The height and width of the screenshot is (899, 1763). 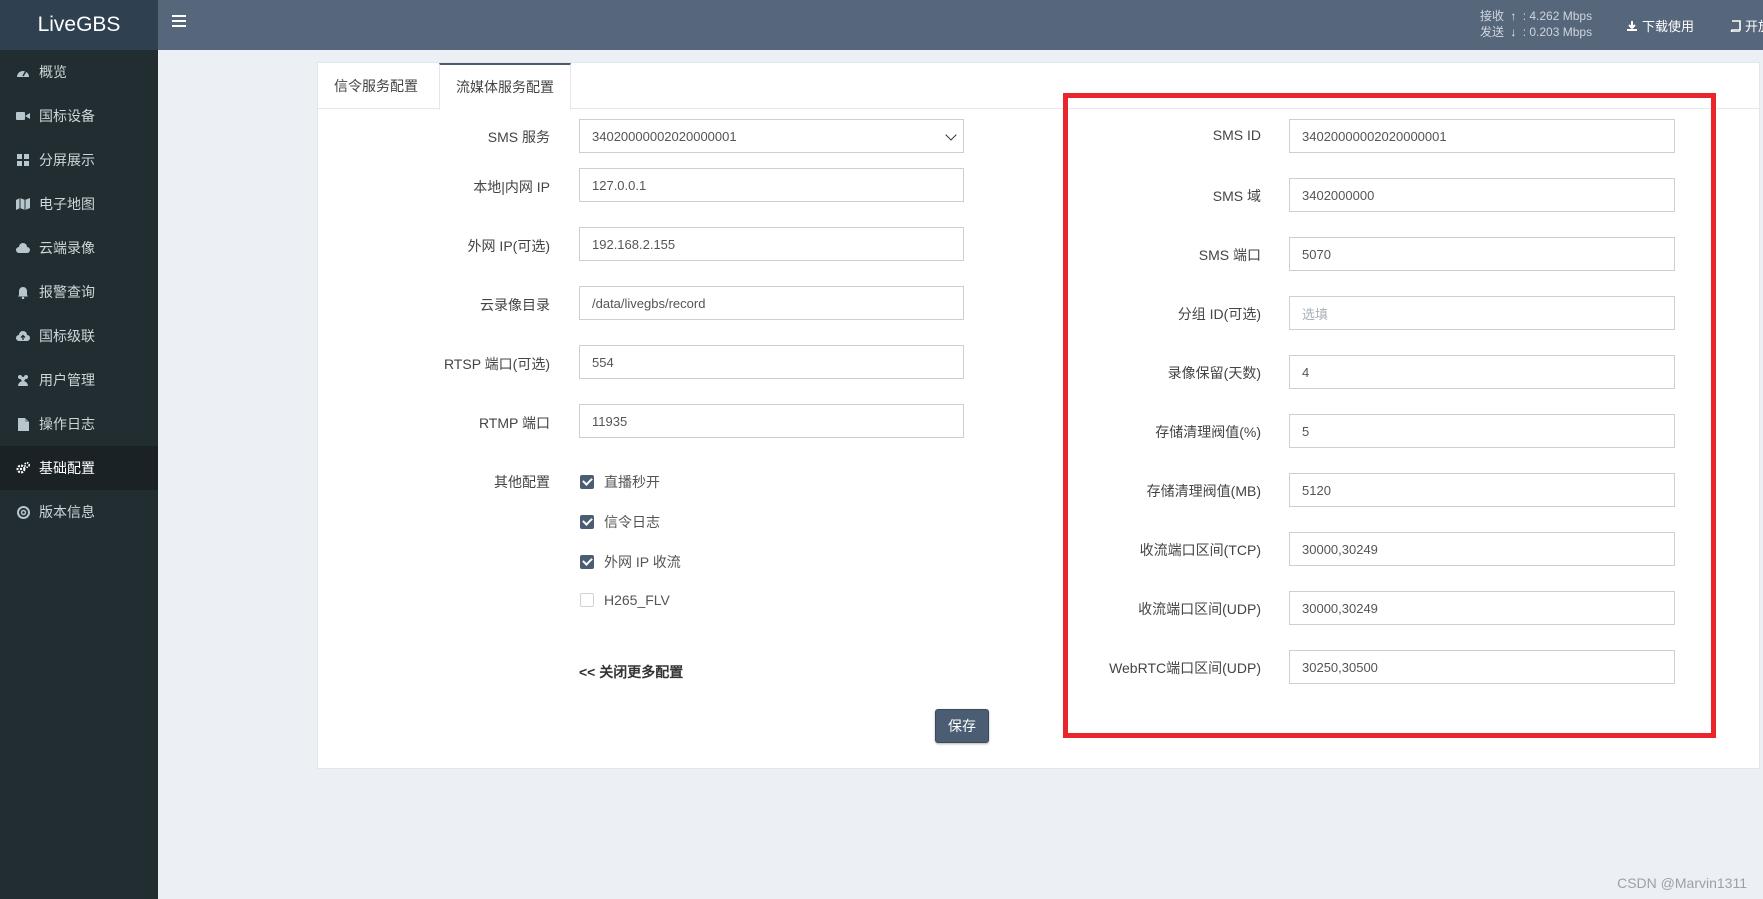 What do you see at coordinates (1229, 255) in the screenshot?
I see `sms-port-label: SMS 端口` at bounding box center [1229, 255].